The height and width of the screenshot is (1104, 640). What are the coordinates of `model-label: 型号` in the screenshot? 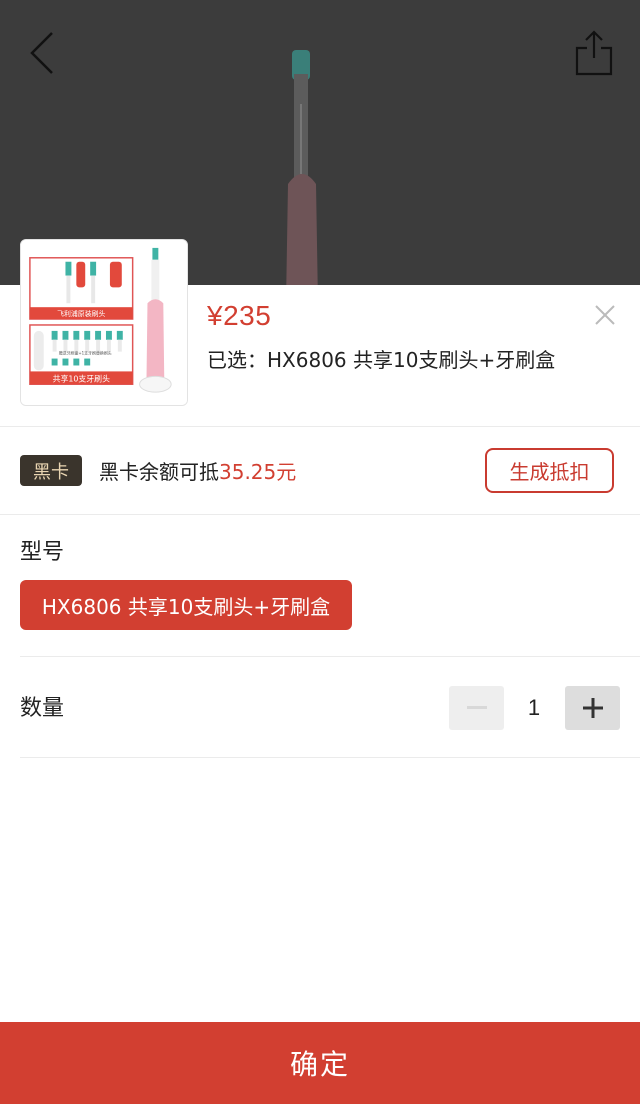 It's located at (42, 552).